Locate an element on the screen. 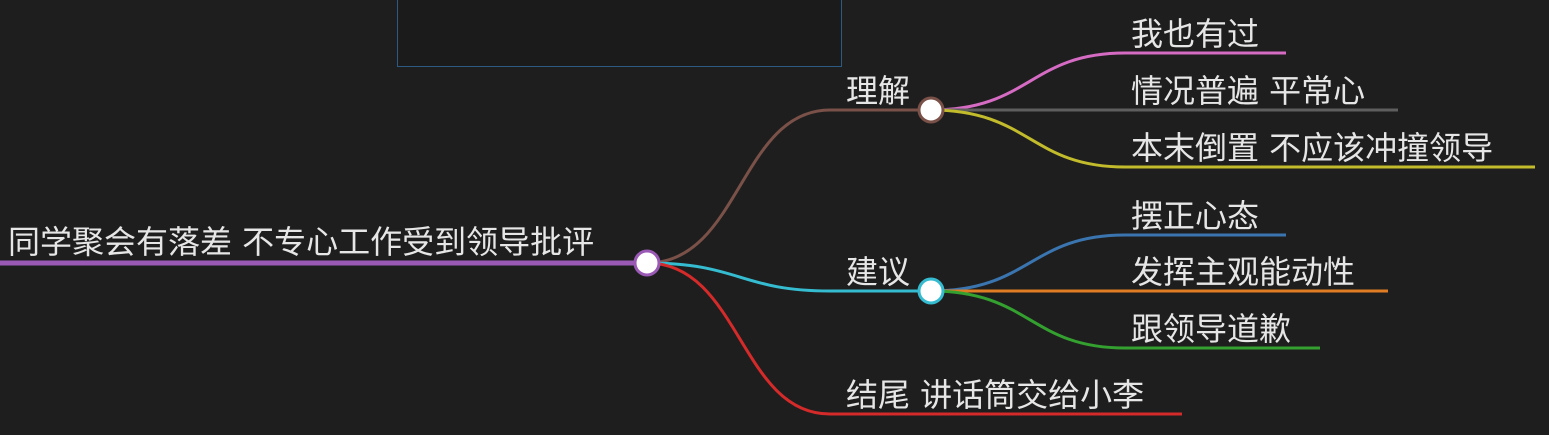 The width and height of the screenshot is (1549, 435). leaf-label: 情况普遍 平常心 is located at coordinates (1248, 91).